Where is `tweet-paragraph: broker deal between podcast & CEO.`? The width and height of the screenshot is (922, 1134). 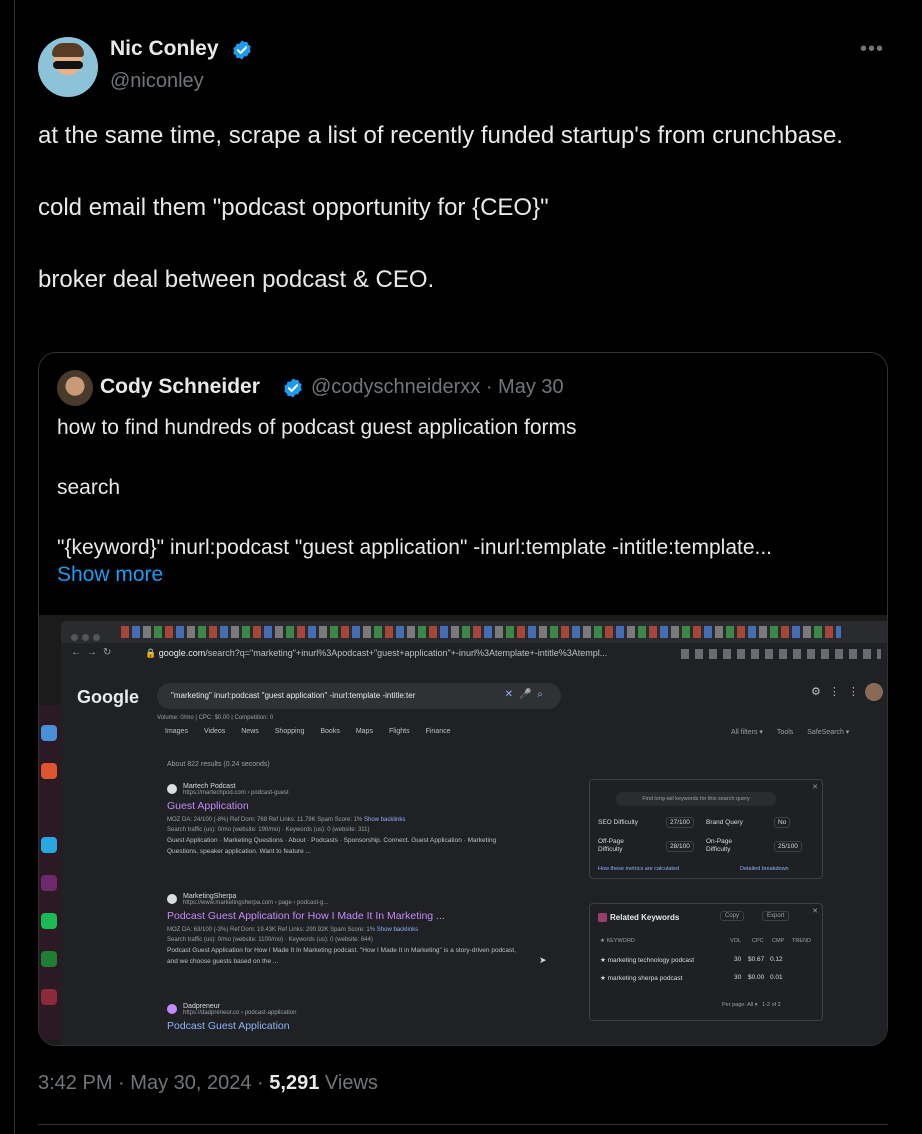 tweet-paragraph: broker deal between podcast & CEO. is located at coordinates (236, 279).